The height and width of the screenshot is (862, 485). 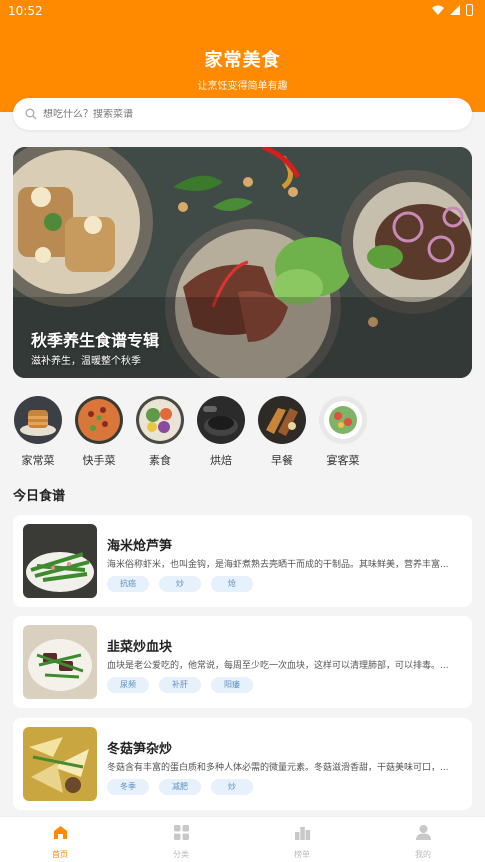 What do you see at coordinates (242, 60) in the screenshot?
I see `page-title: 家常美食` at bounding box center [242, 60].